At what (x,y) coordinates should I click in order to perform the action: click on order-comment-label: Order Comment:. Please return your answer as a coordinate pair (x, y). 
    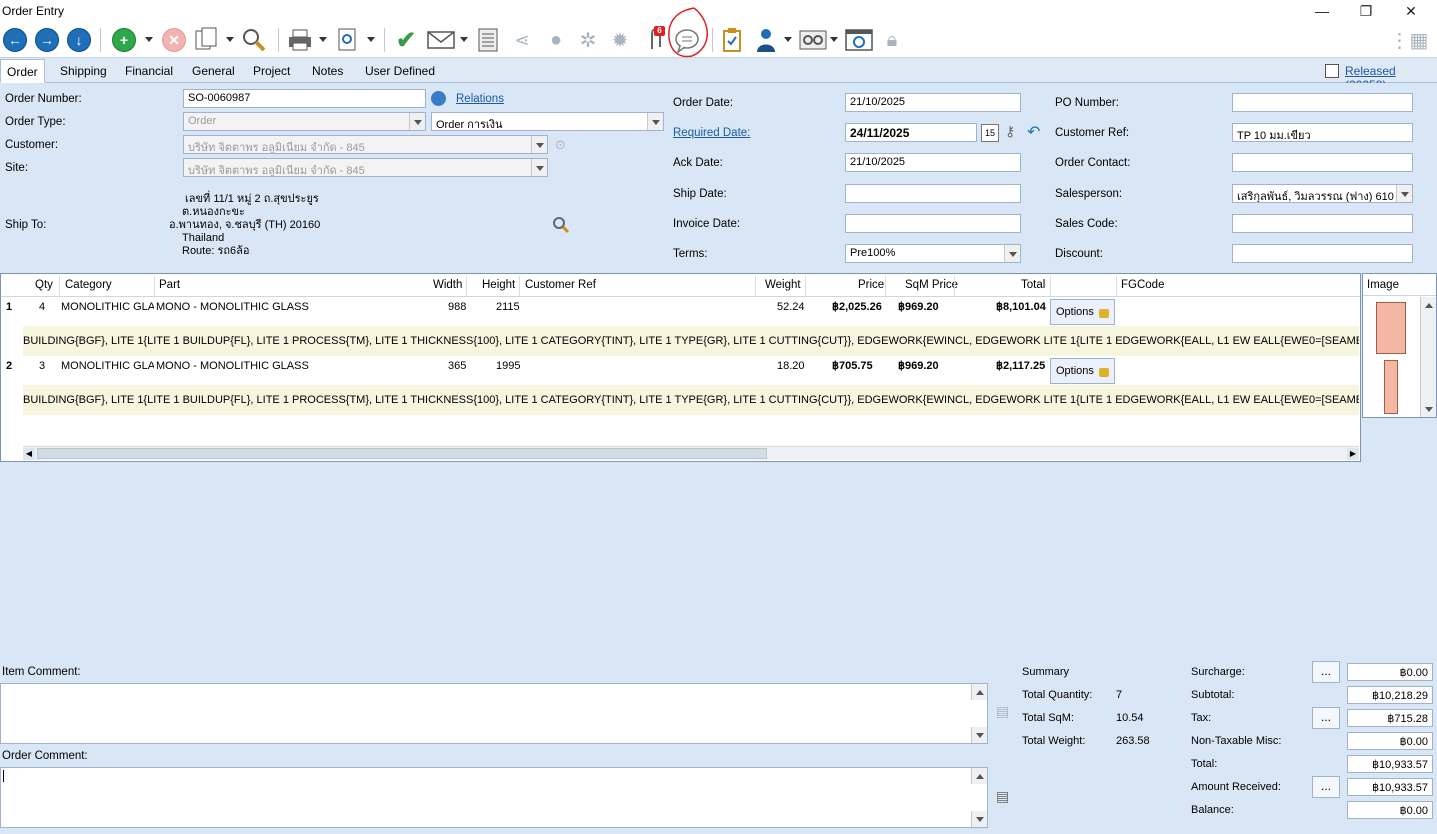
    Looking at the image, I should click on (45, 756).